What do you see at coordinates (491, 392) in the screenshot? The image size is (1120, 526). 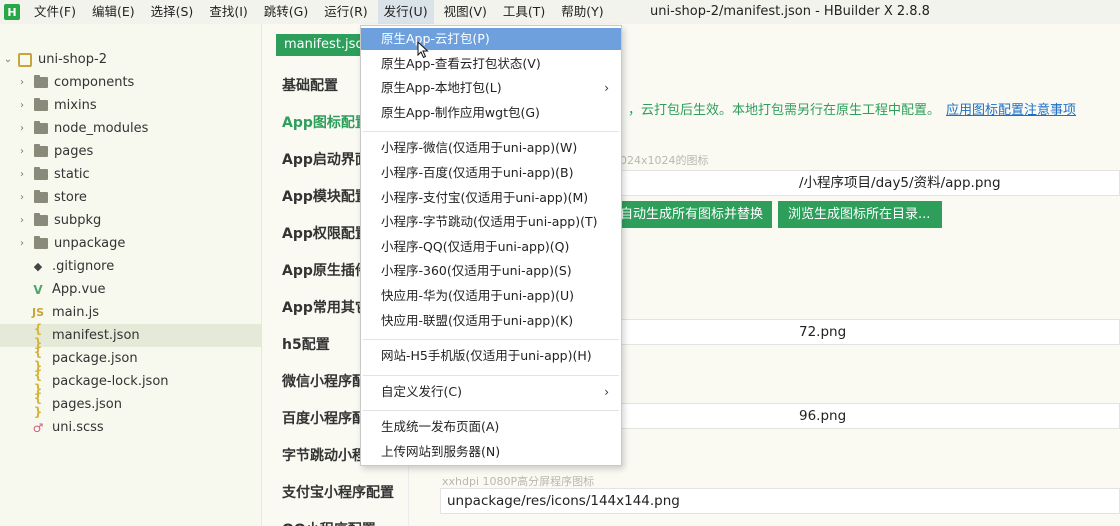 I see `publish-menu-item: 自定义发行(C) ›` at bounding box center [491, 392].